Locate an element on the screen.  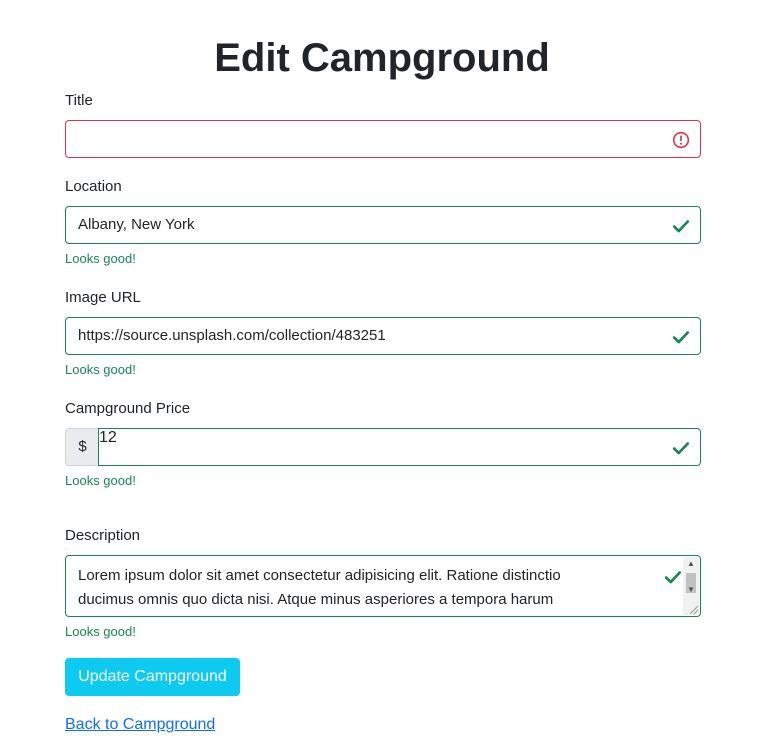
scroll-down-arrow-icon: ▼ is located at coordinates (691, 590).